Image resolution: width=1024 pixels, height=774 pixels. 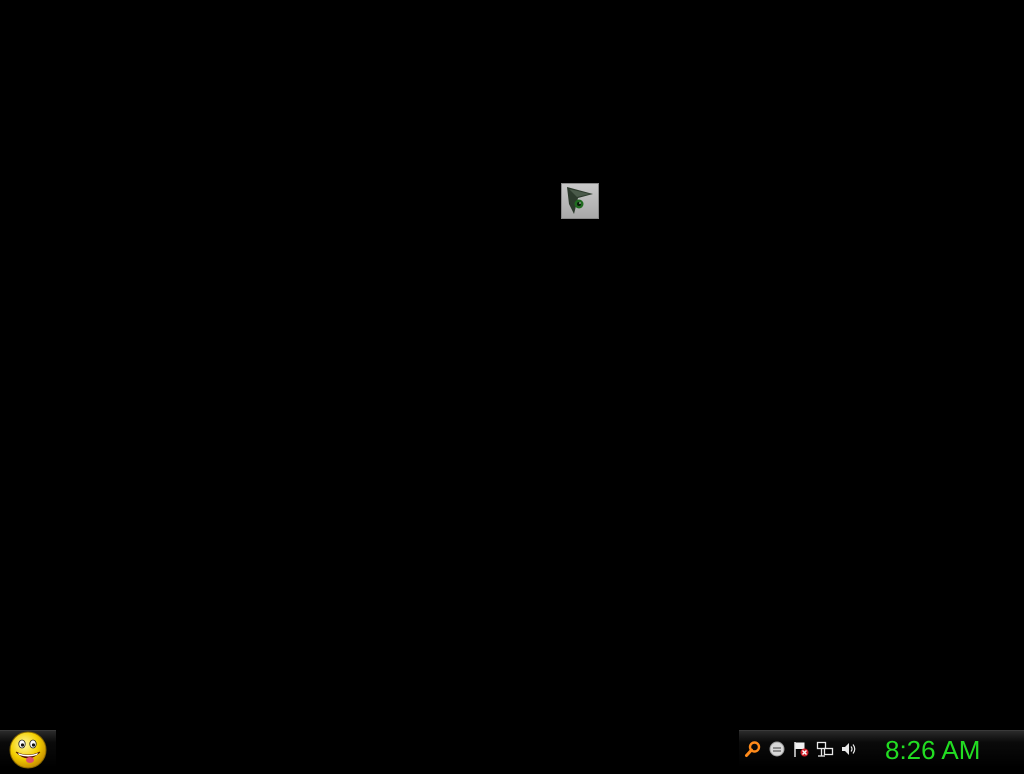 What do you see at coordinates (881, 749) in the screenshot?
I see `system-tray: 8:26 AM` at bounding box center [881, 749].